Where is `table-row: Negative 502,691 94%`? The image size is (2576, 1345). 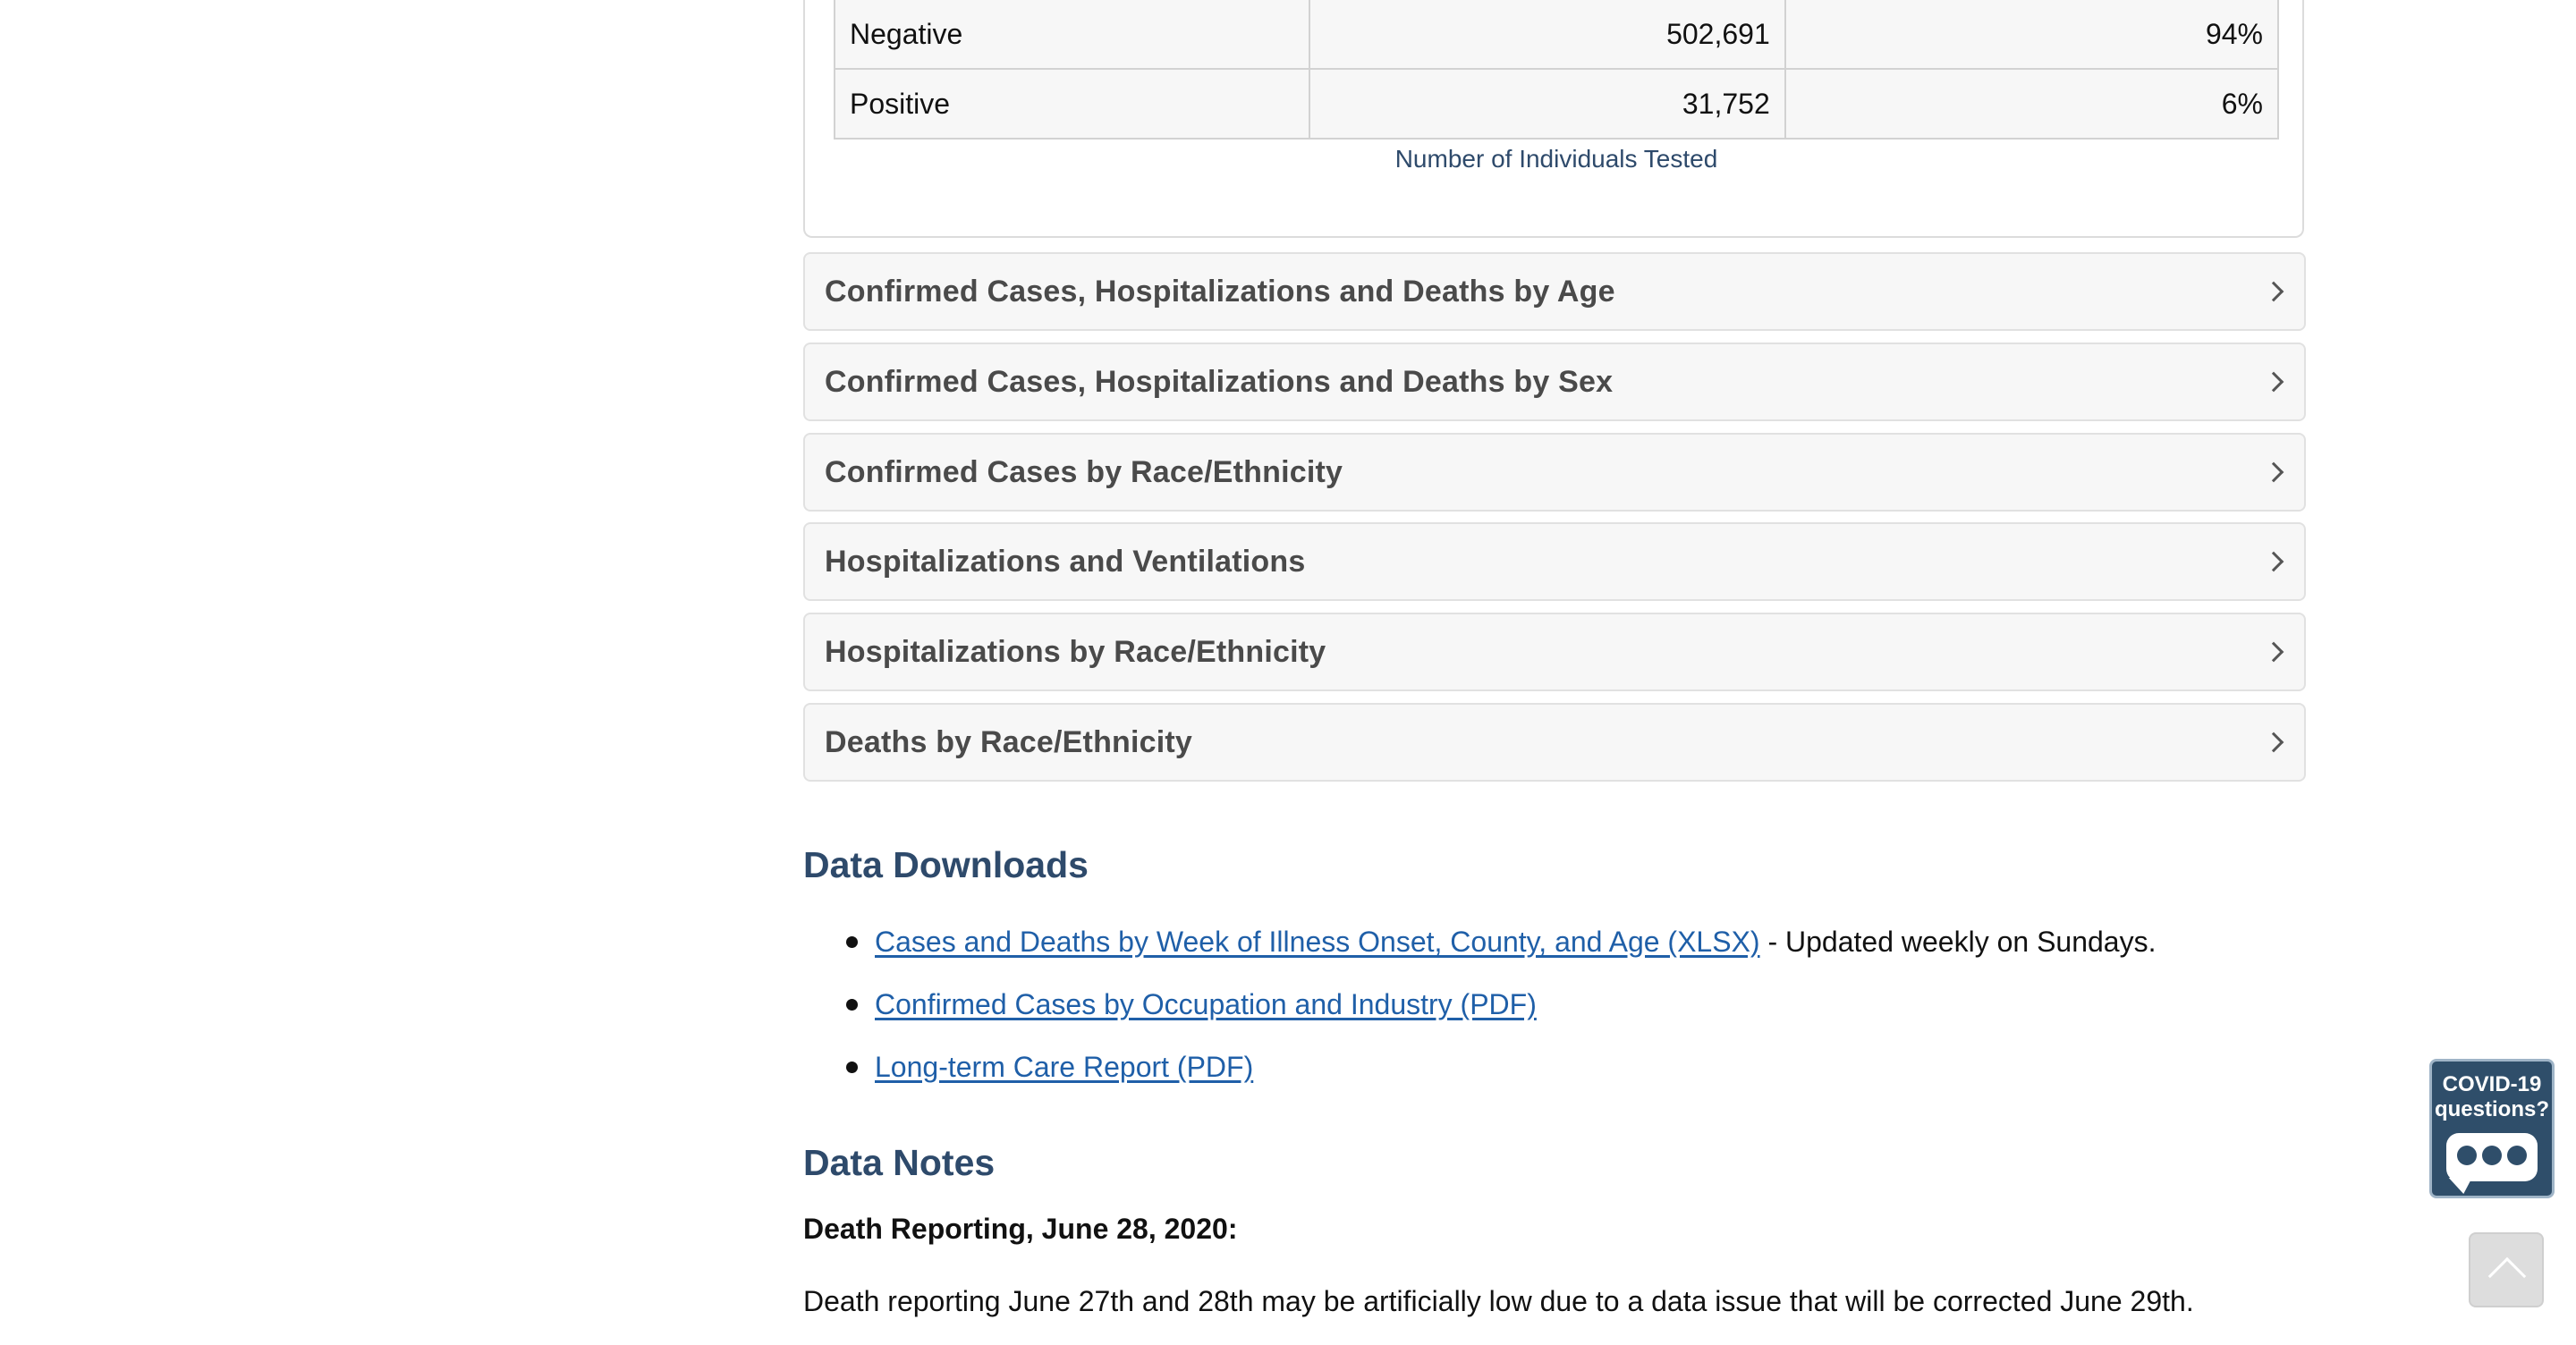 table-row: Negative 502,691 94% is located at coordinates (1556, 35).